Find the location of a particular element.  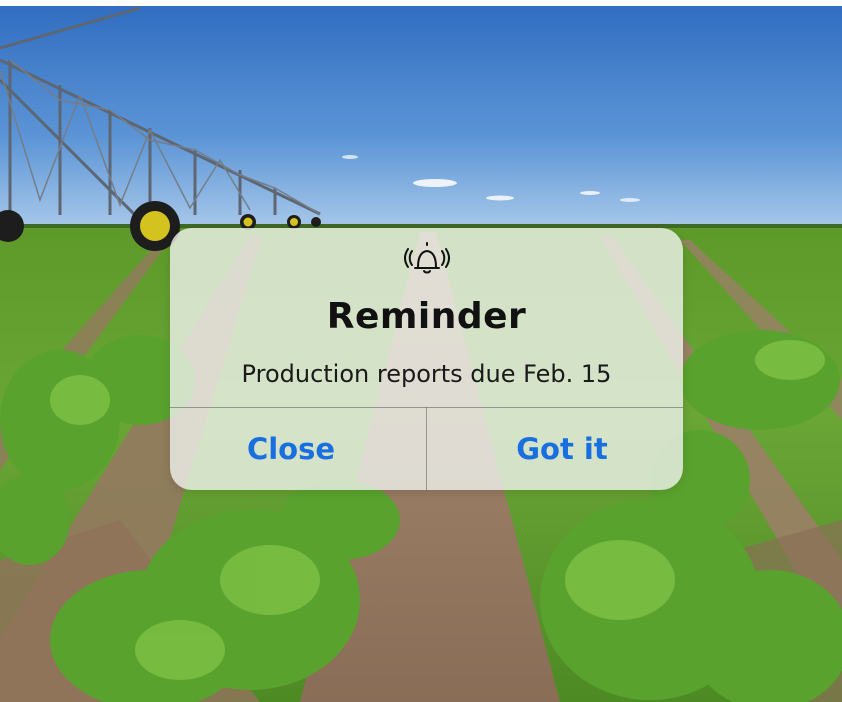

alert-message: Production reports due Feb. 15 is located at coordinates (426, 374).